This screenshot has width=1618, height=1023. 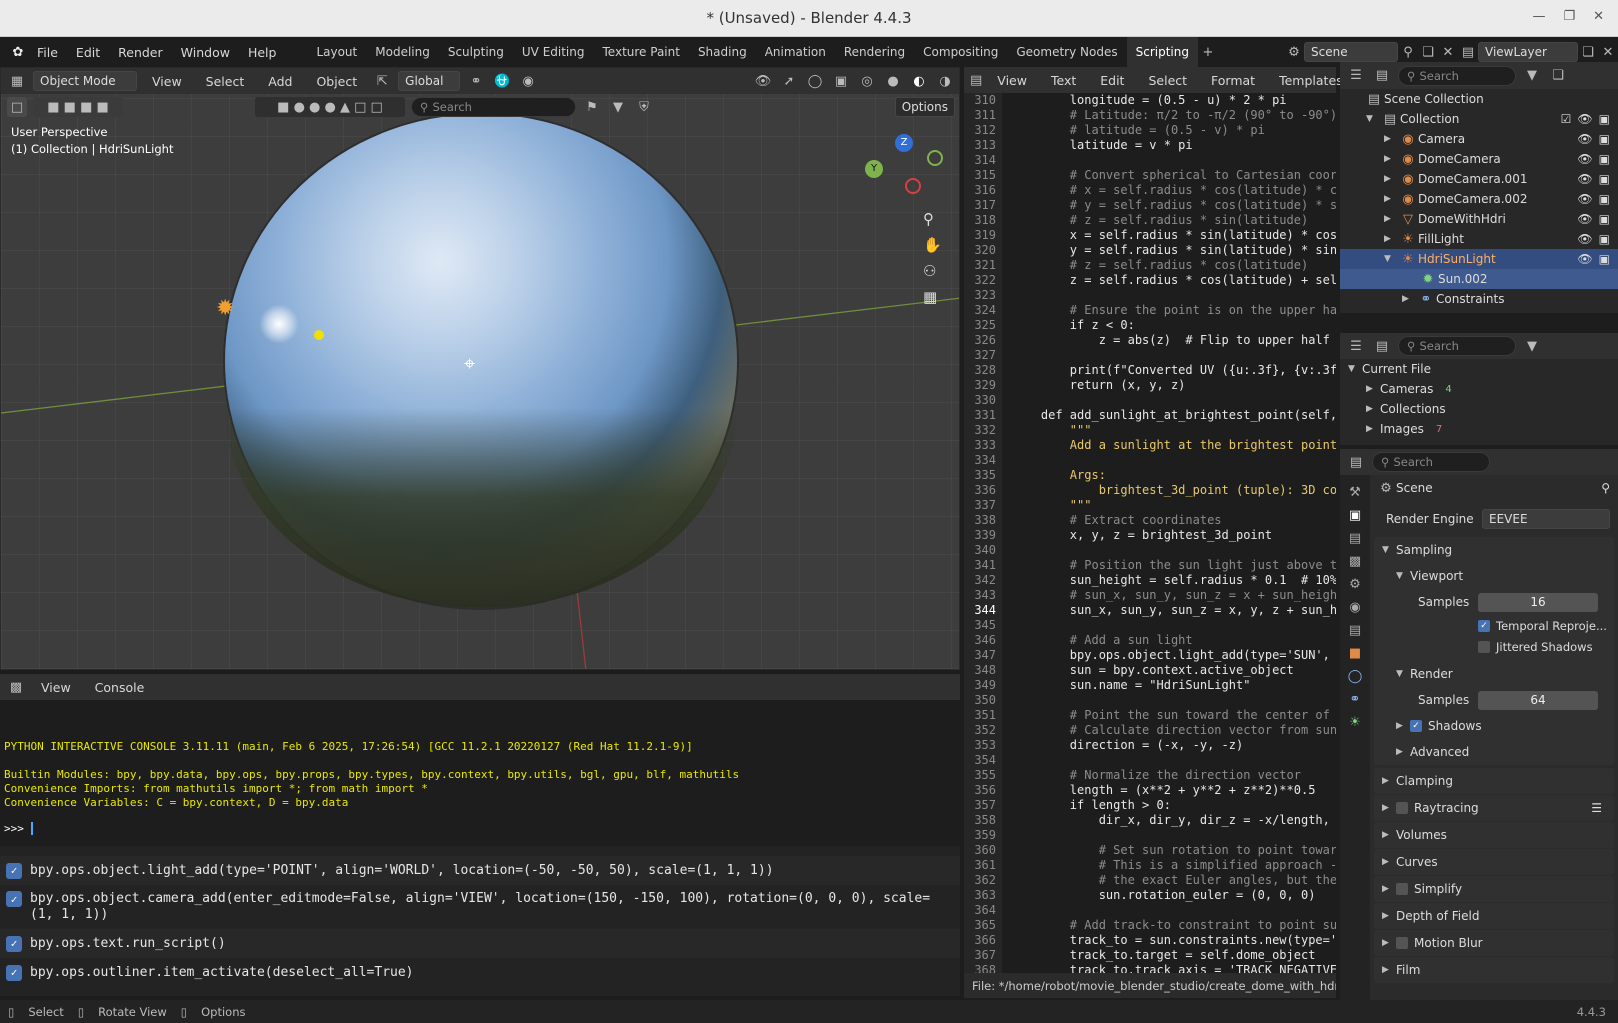 What do you see at coordinates (1479, 409) in the screenshot?
I see `blend-item-collections: ▶ Collections` at bounding box center [1479, 409].